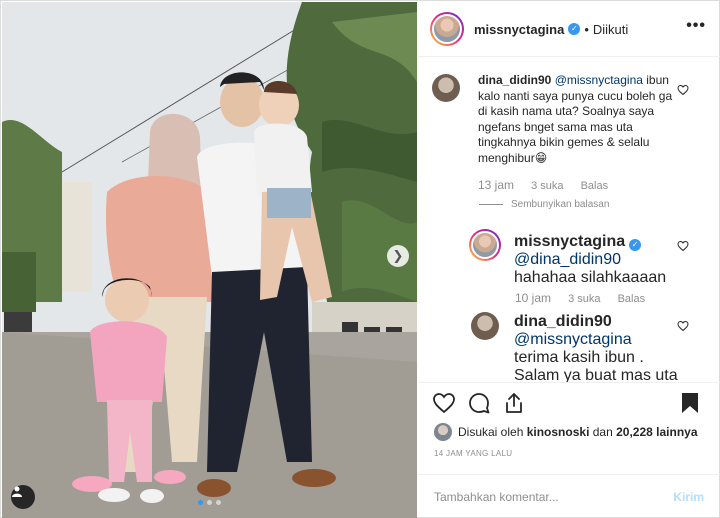 This screenshot has width=720, height=518. What do you see at coordinates (690, 403) in the screenshot?
I see `bookmark-icon` at bounding box center [690, 403].